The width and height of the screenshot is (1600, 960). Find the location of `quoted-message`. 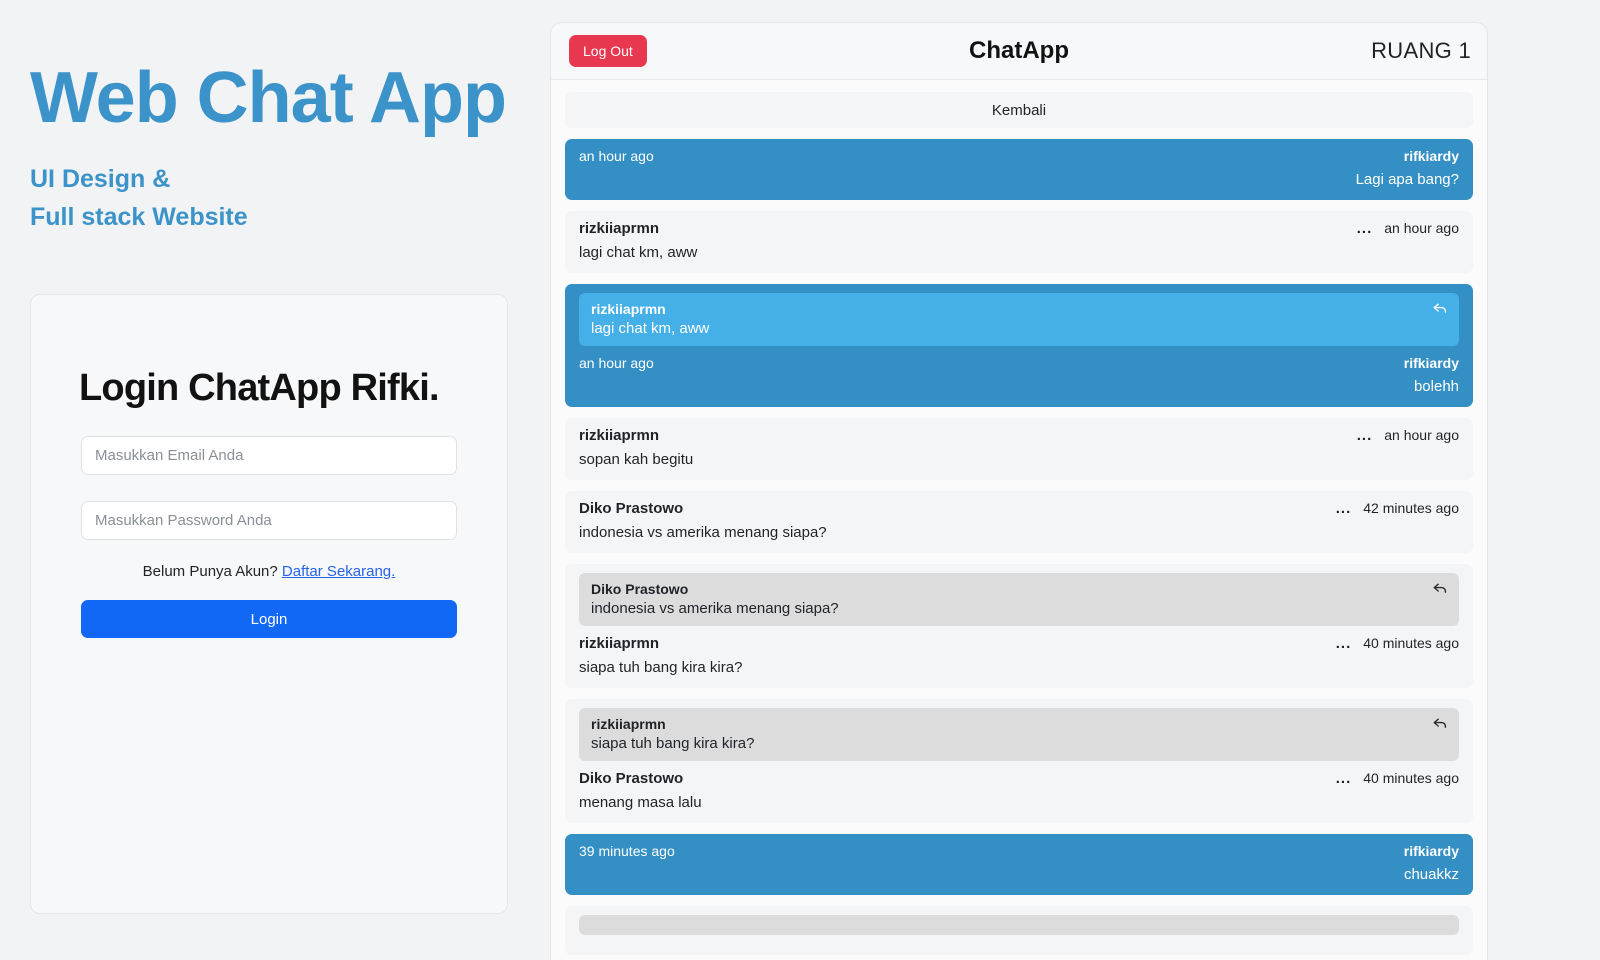

quoted-message is located at coordinates (1019, 925).